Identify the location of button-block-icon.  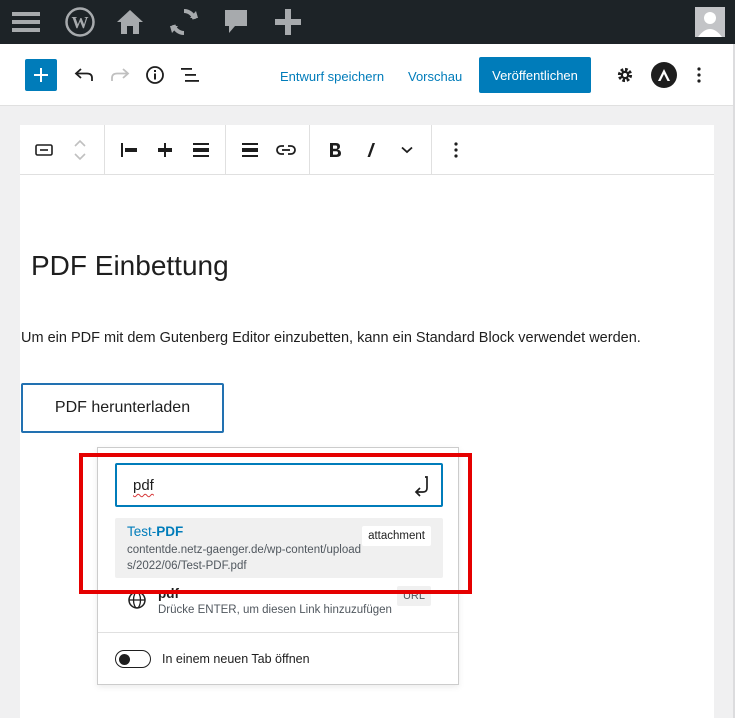
(44, 150).